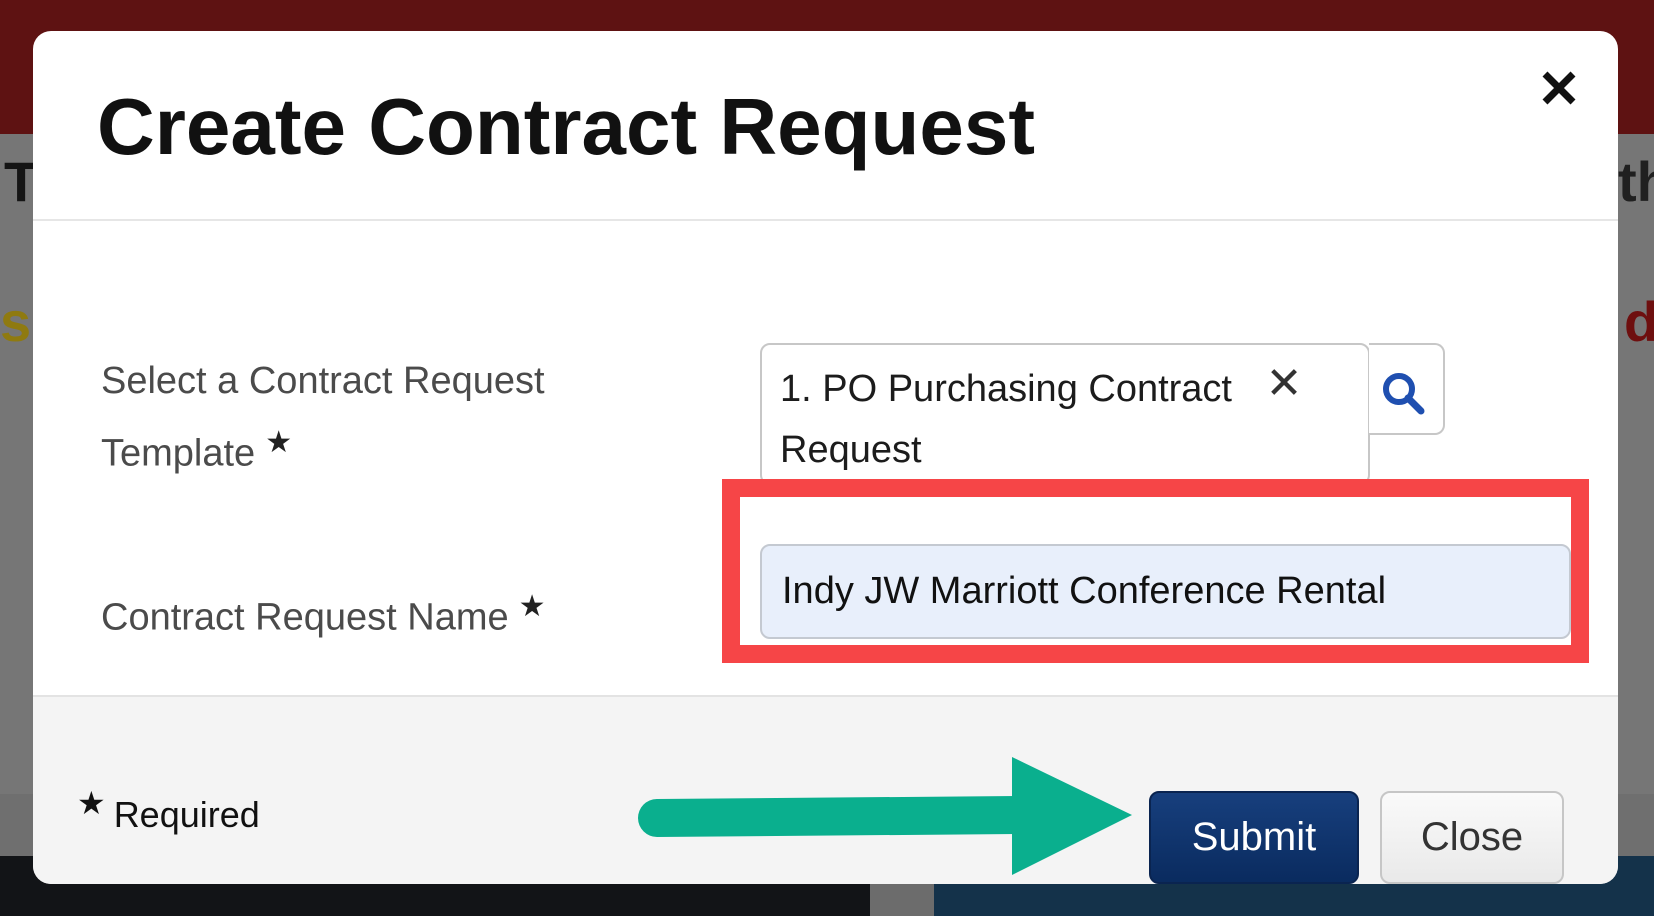 Image resolution: width=1654 pixels, height=916 pixels. What do you see at coordinates (305, 617) in the screenshot?
I see `name-field-label-text: Contract Request Name` at bounding box center [305, 617].